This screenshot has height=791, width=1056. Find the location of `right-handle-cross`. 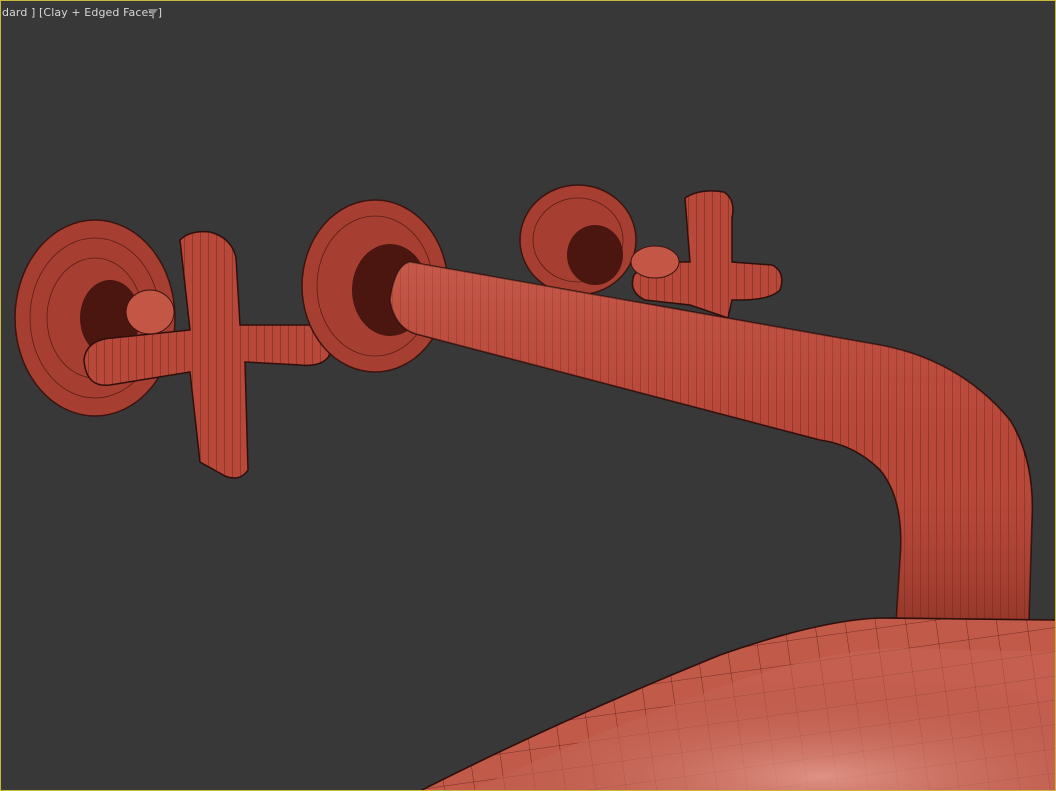

right-handle-cross is located at coordinates (706, 254).